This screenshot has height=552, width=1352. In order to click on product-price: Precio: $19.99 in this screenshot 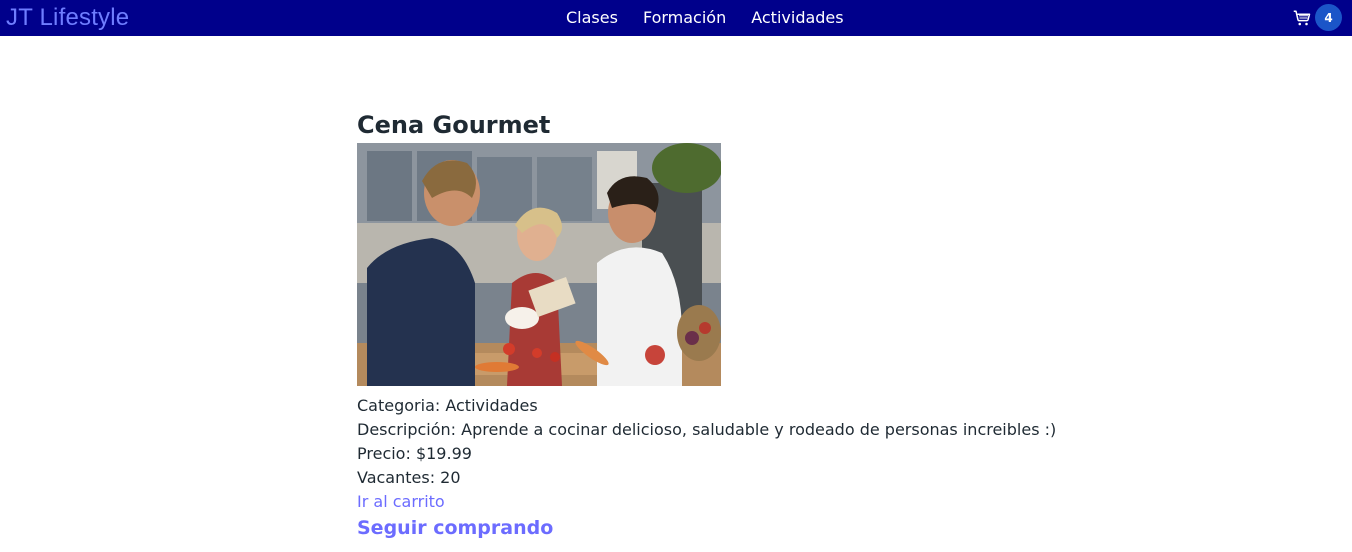, I will do `click(414, 453)`.